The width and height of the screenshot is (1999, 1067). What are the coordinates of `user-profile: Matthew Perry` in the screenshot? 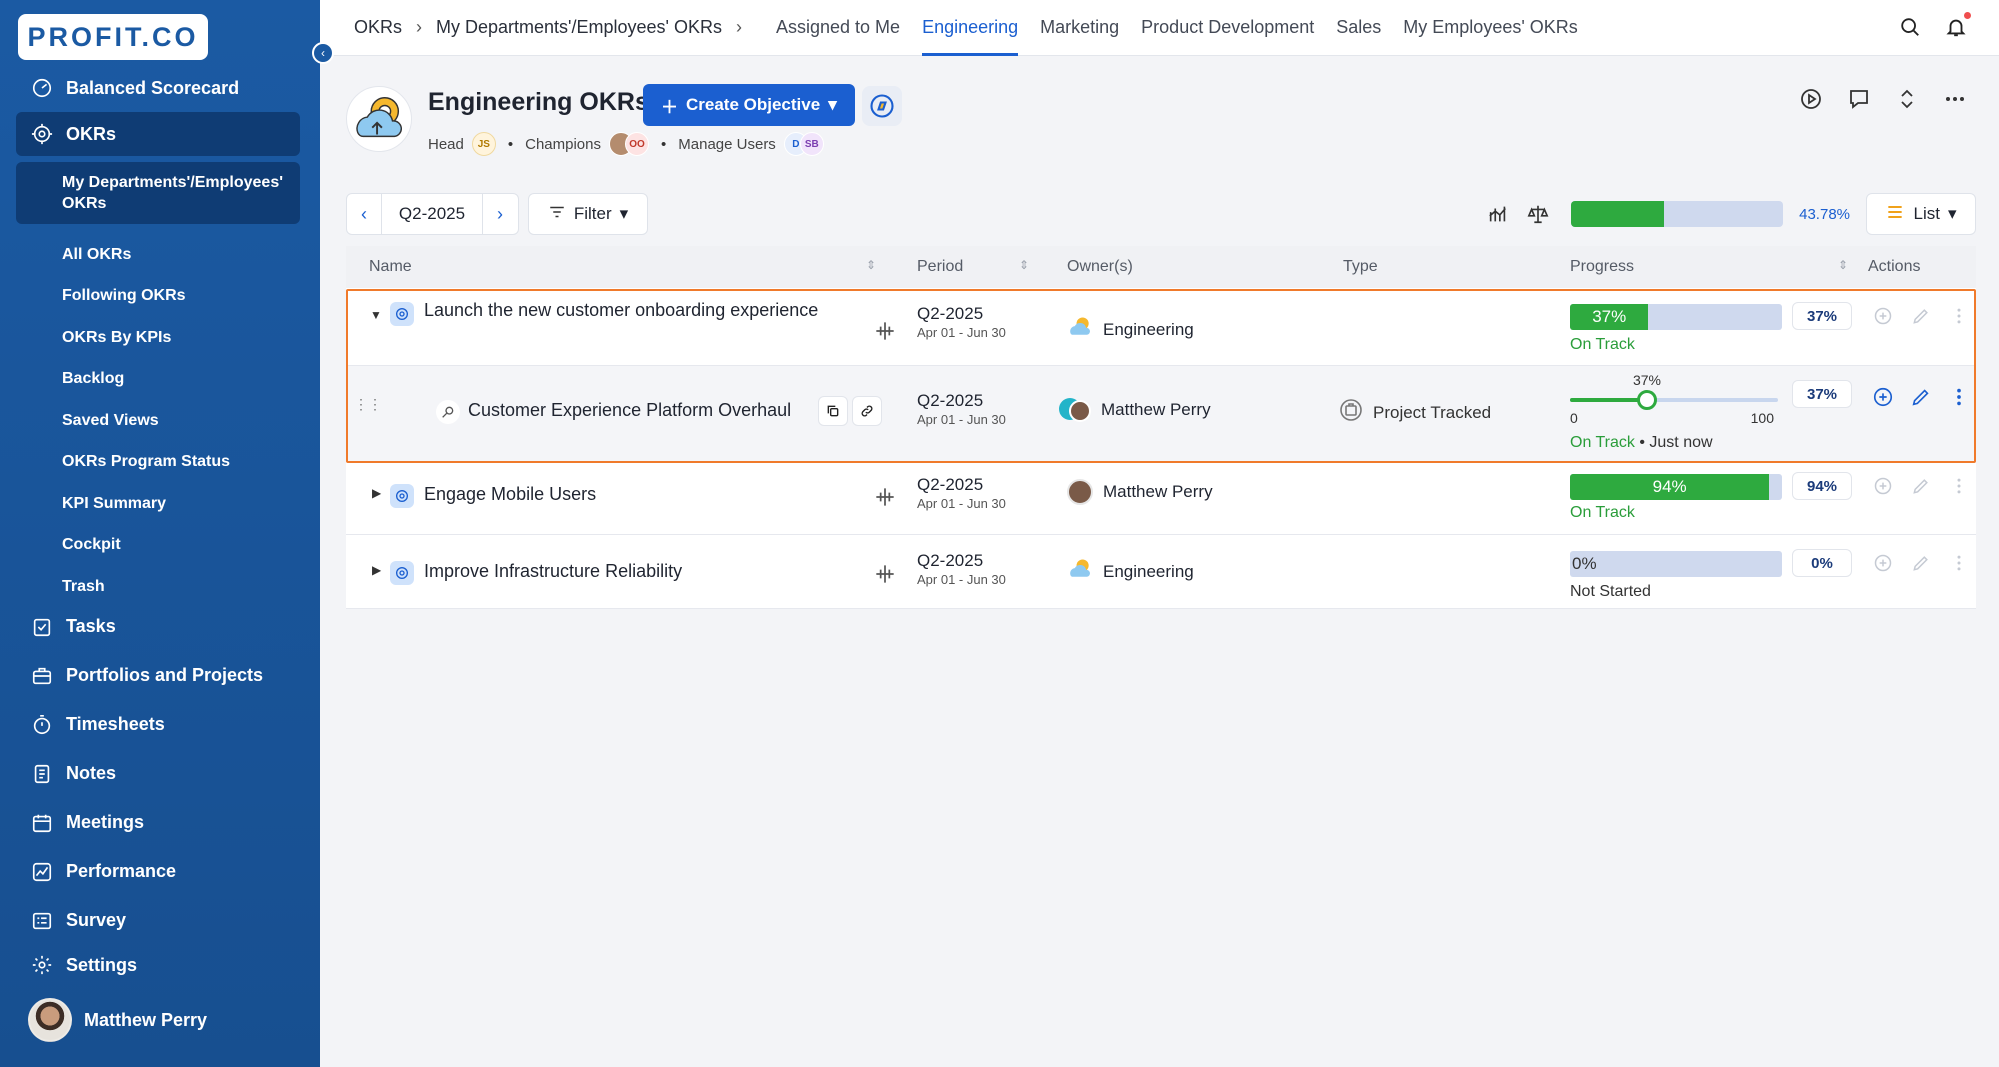 It's located at (117, 1020).